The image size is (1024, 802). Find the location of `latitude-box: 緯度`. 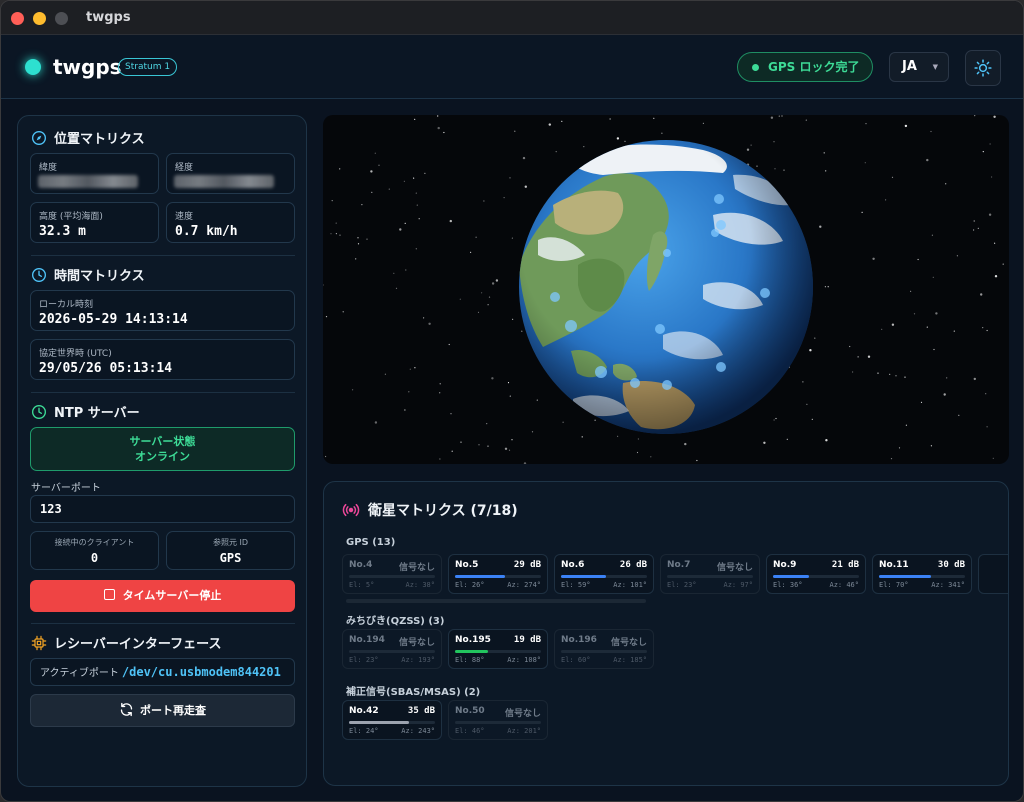

latitude-box: 緯度 is located at coordinates (94, 173).